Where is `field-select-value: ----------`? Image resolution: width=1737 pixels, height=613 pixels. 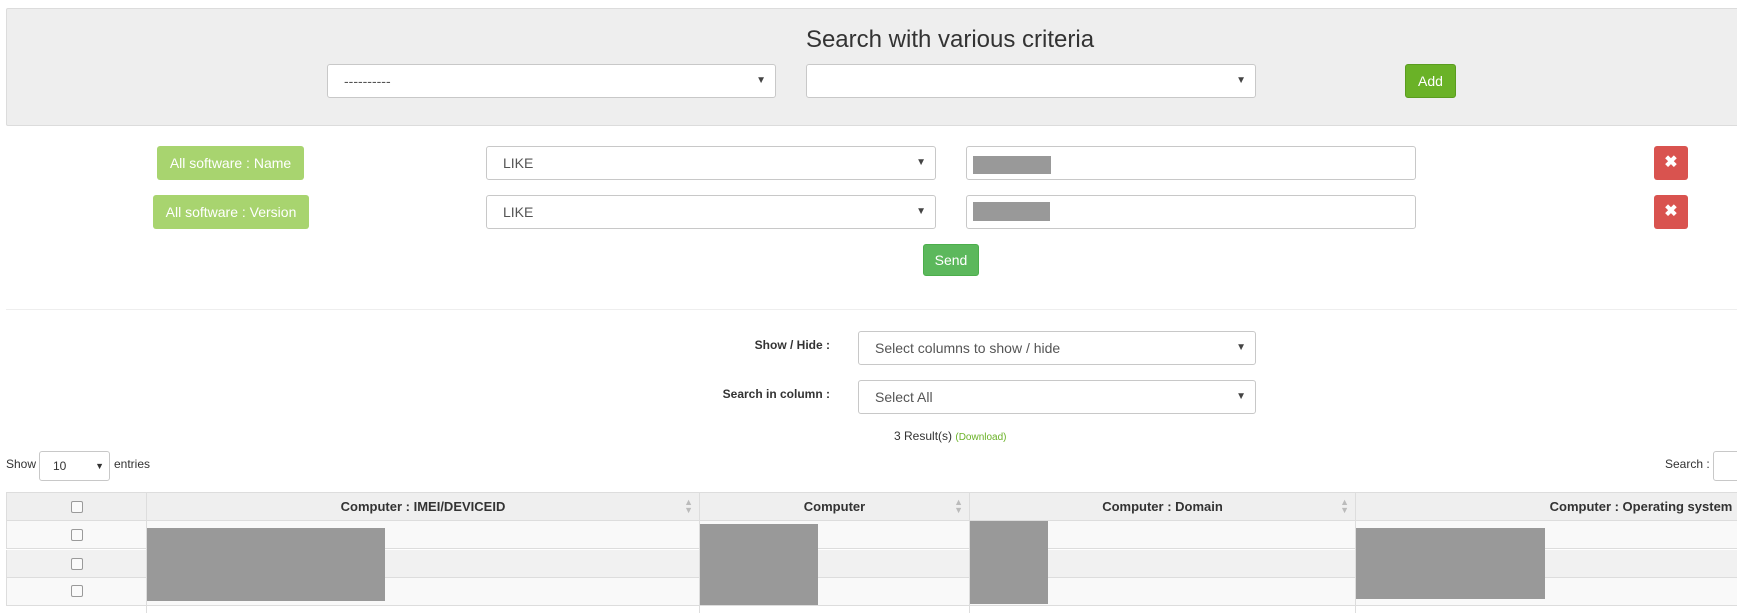 field-select-value: ---------- is located at coordinates (367, 81).